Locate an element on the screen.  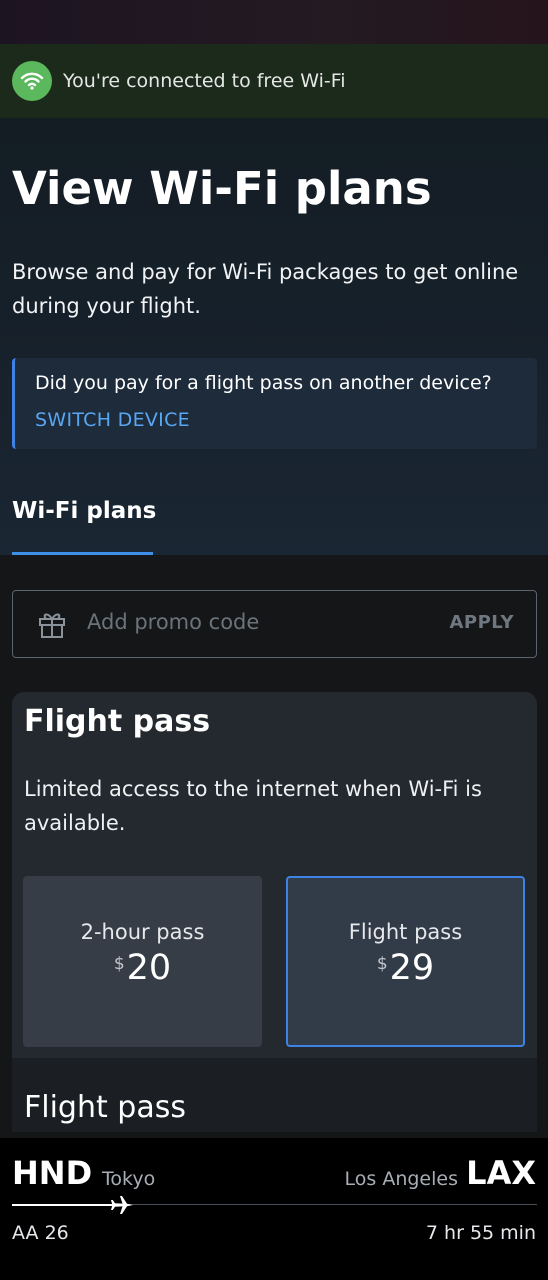
flight-progress-fill is located at coordinates (67, 1204).